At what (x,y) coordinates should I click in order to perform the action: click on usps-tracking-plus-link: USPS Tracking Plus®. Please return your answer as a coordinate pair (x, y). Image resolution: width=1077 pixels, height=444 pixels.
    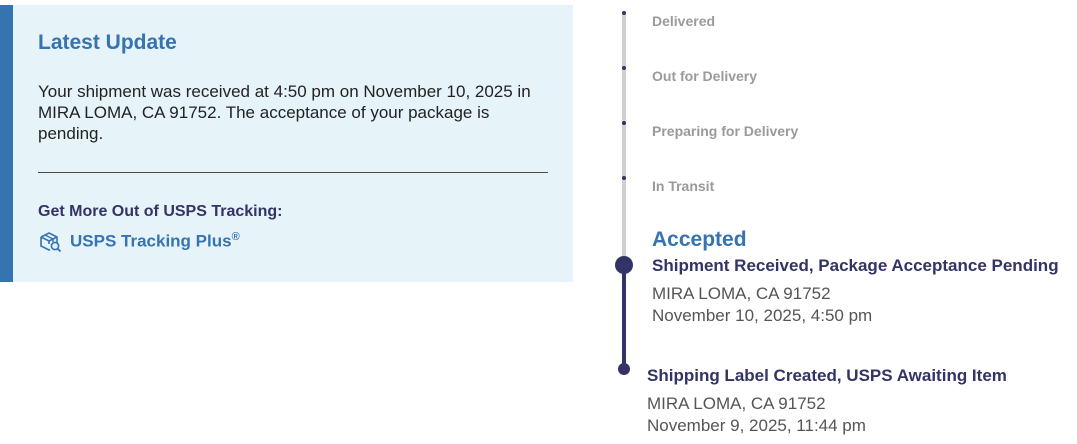
    Looking at the image, I should click on (139, 241).